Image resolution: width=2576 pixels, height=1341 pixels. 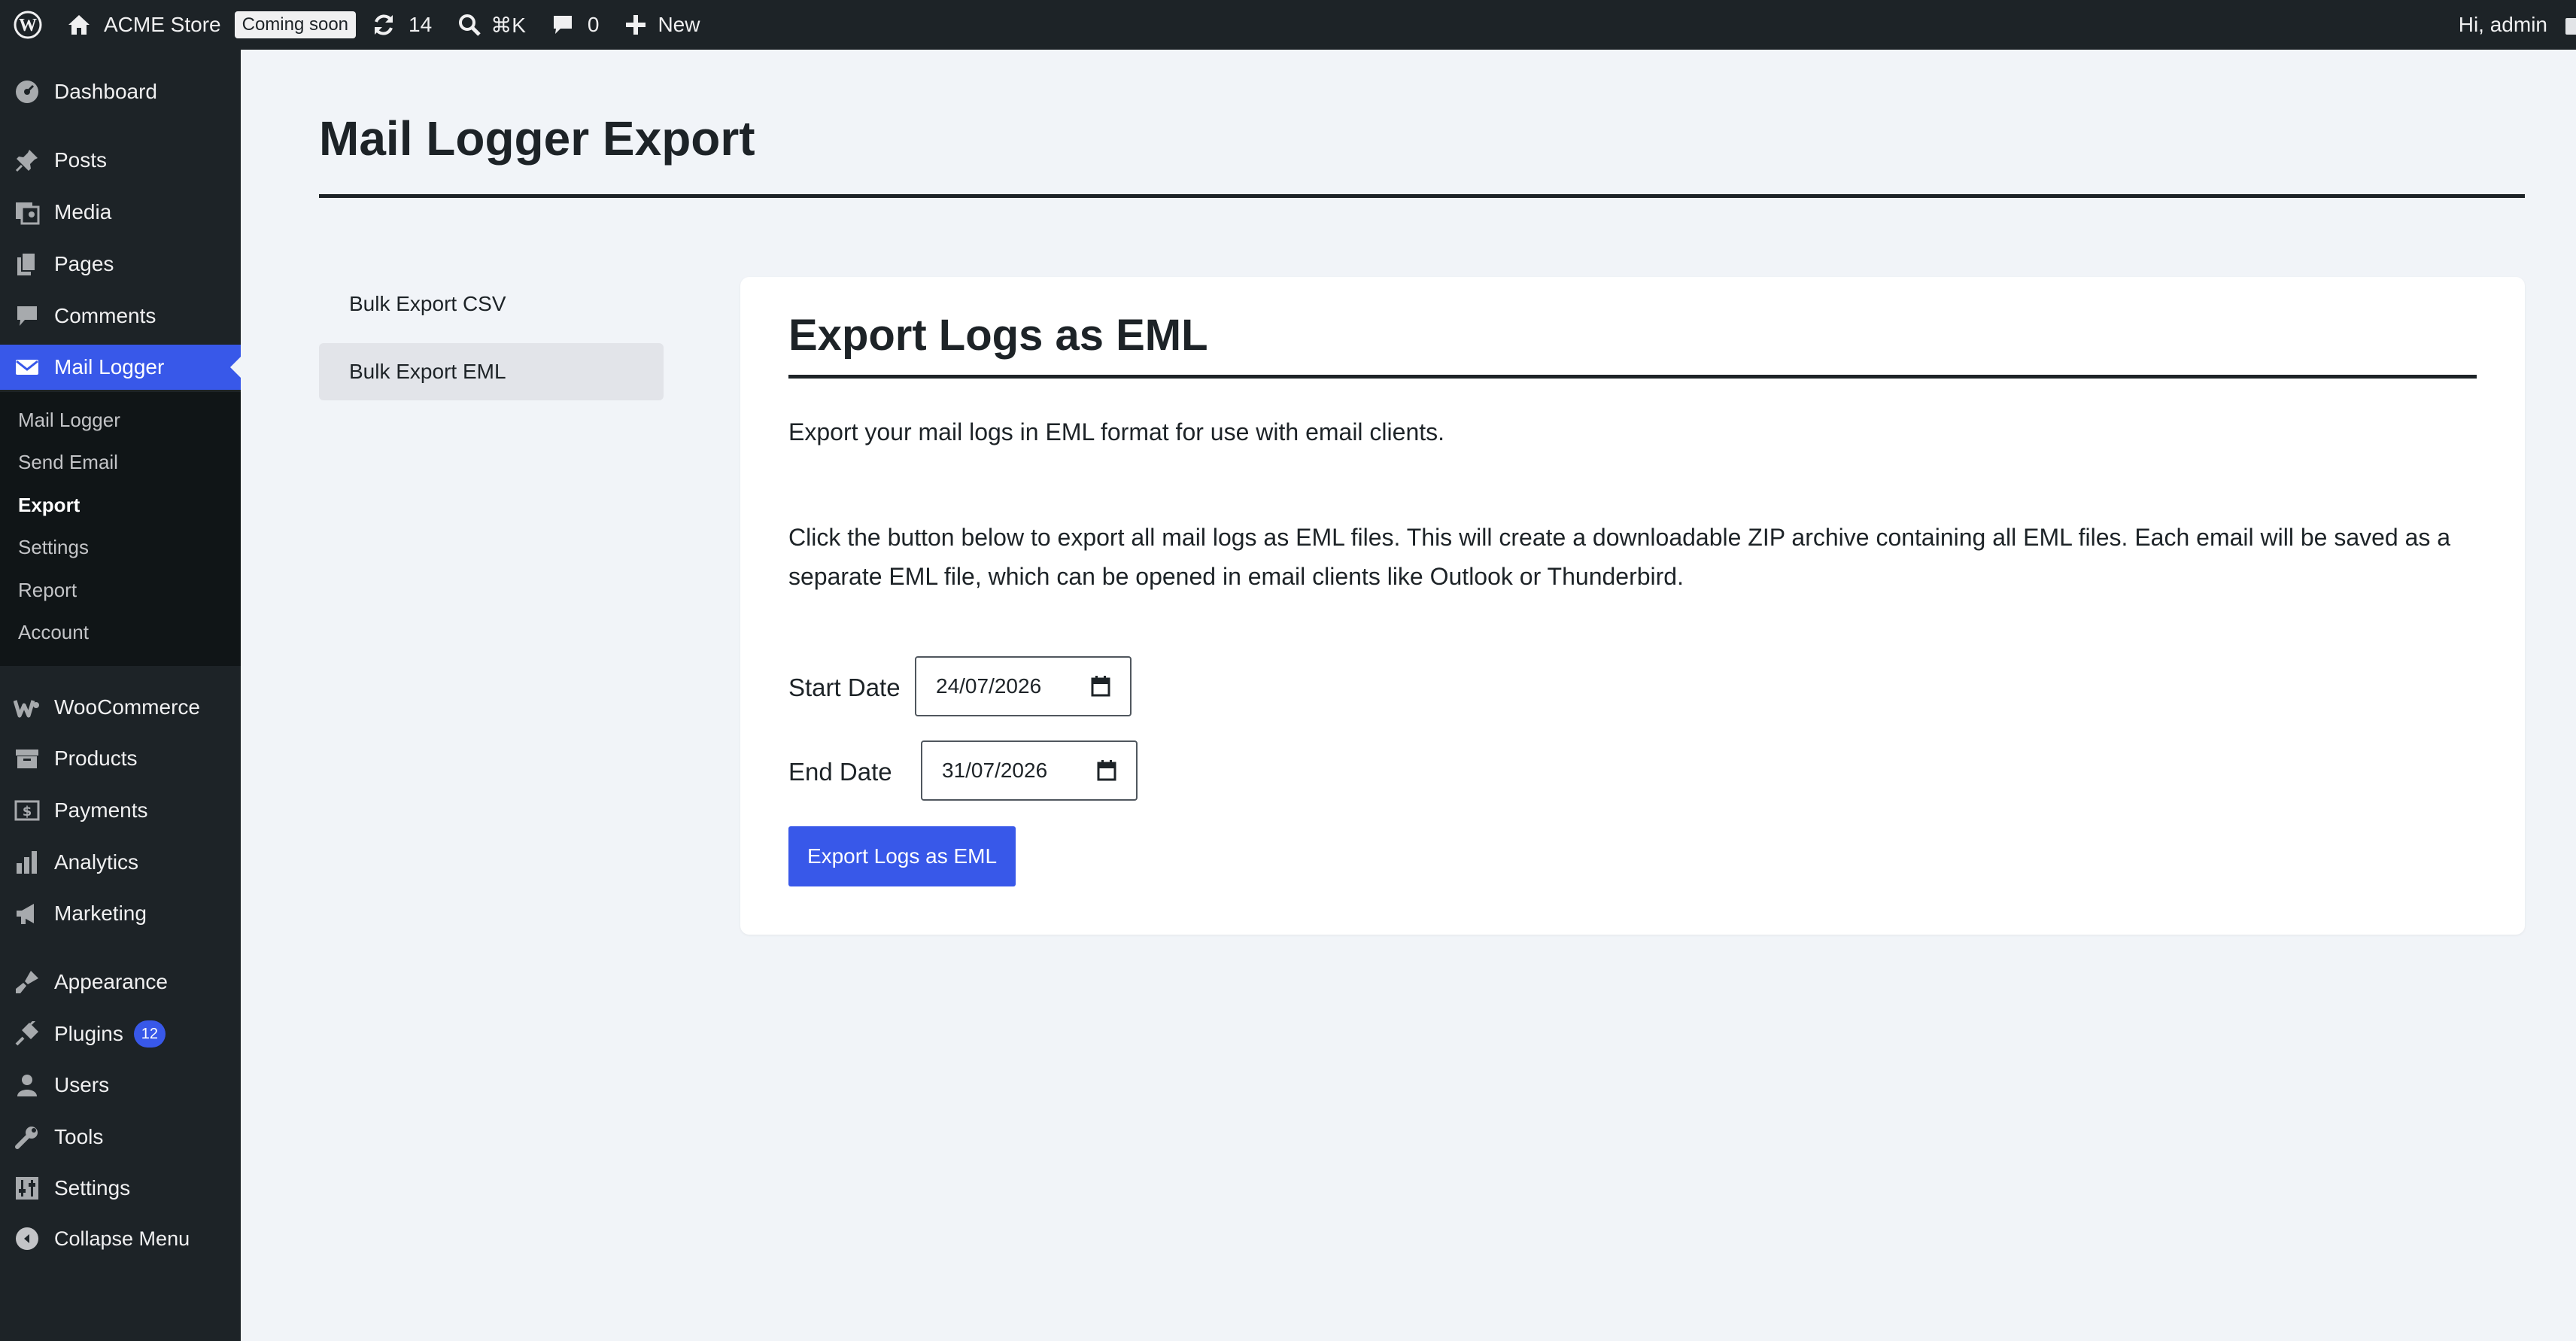 I want to click on sidebar-item-comments: Comments, so click(x=120, y=316).